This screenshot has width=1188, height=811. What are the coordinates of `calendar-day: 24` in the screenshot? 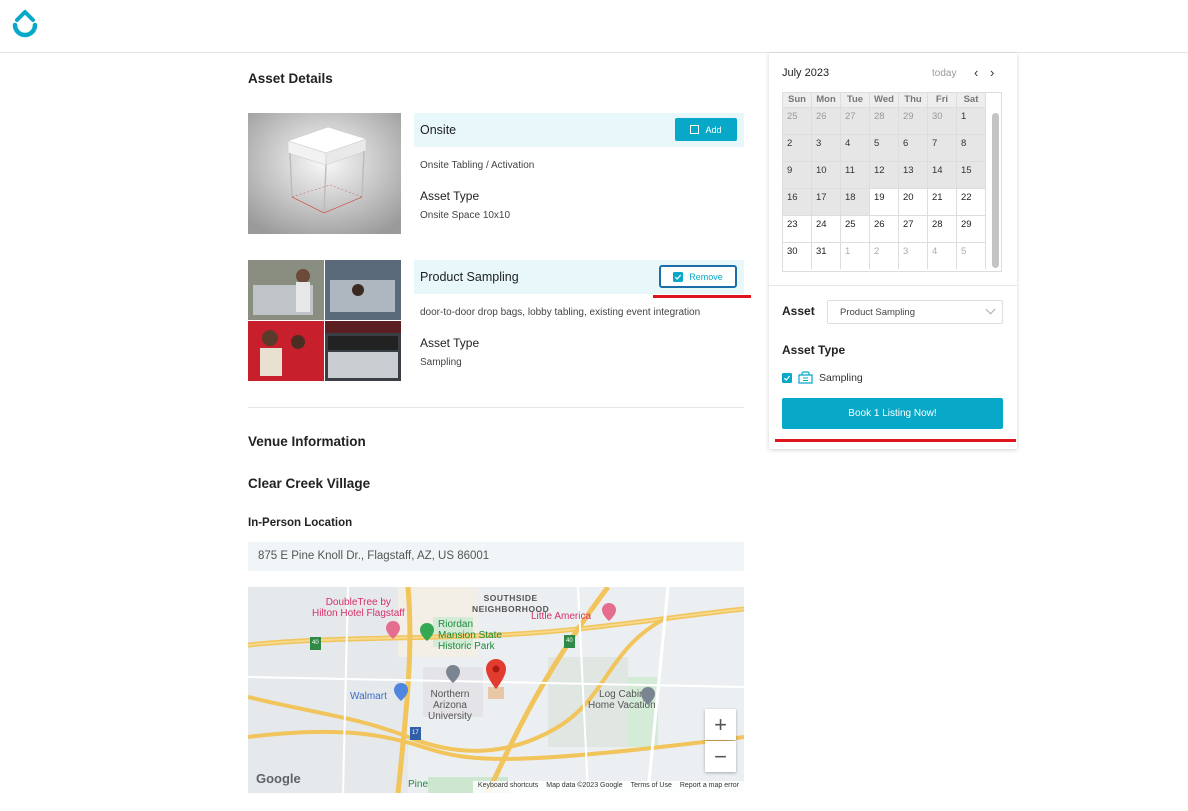 It's located at (826, 228).